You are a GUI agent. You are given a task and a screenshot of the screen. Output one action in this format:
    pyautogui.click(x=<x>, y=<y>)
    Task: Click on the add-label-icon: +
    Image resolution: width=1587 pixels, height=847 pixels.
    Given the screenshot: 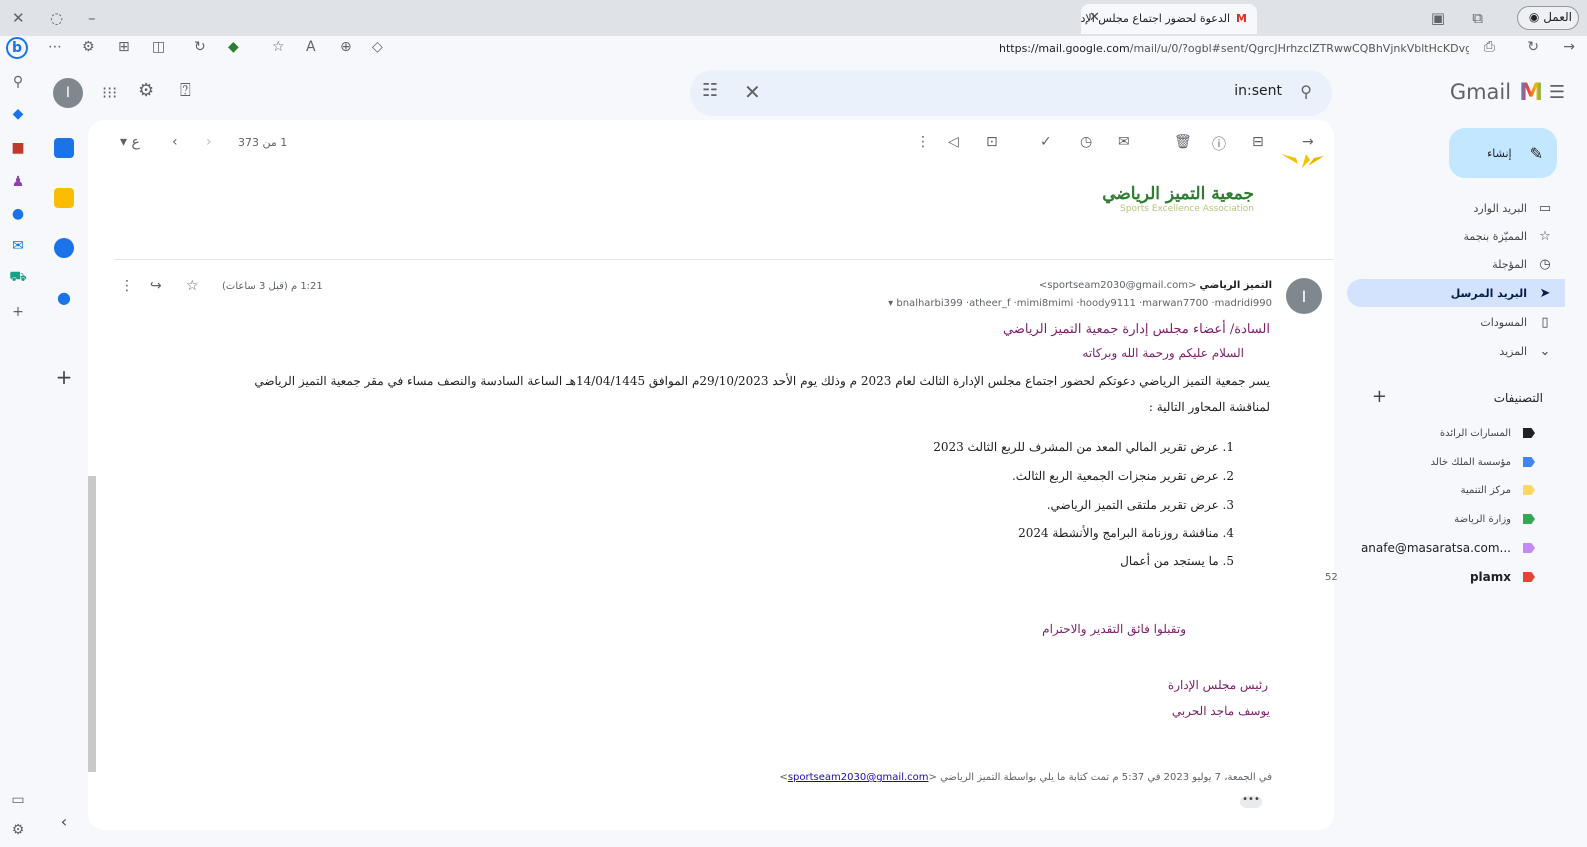 What is the action you would take?
    pyautogui.click(x=1379, y=396)
    